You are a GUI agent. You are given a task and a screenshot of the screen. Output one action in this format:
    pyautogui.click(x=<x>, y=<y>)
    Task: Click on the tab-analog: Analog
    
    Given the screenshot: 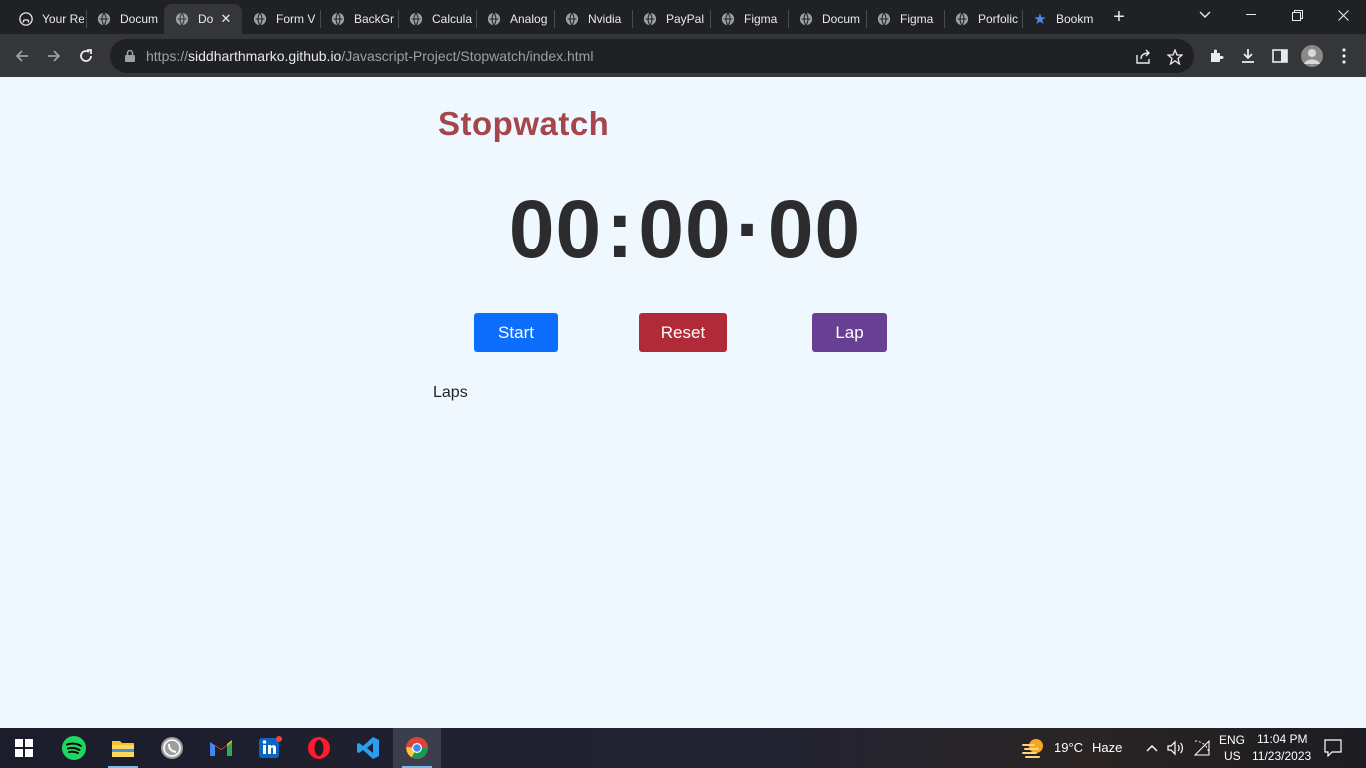 What is the action you would take?
    pyautogui.click(x=514, y=19)
    